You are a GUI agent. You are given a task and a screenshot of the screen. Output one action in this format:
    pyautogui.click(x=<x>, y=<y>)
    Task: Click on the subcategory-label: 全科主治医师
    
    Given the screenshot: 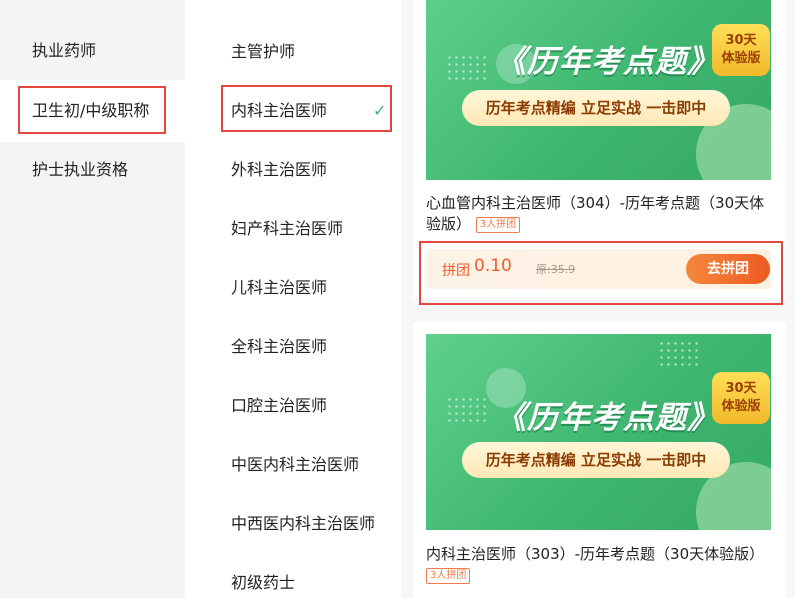 What is the action you would take?
    pyautogui.click(x=279, y=346)
    